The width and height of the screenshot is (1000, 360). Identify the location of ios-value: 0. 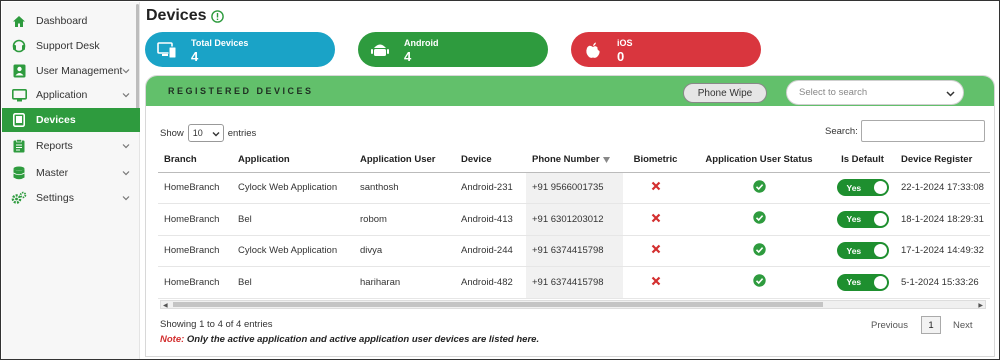
(621, 56).